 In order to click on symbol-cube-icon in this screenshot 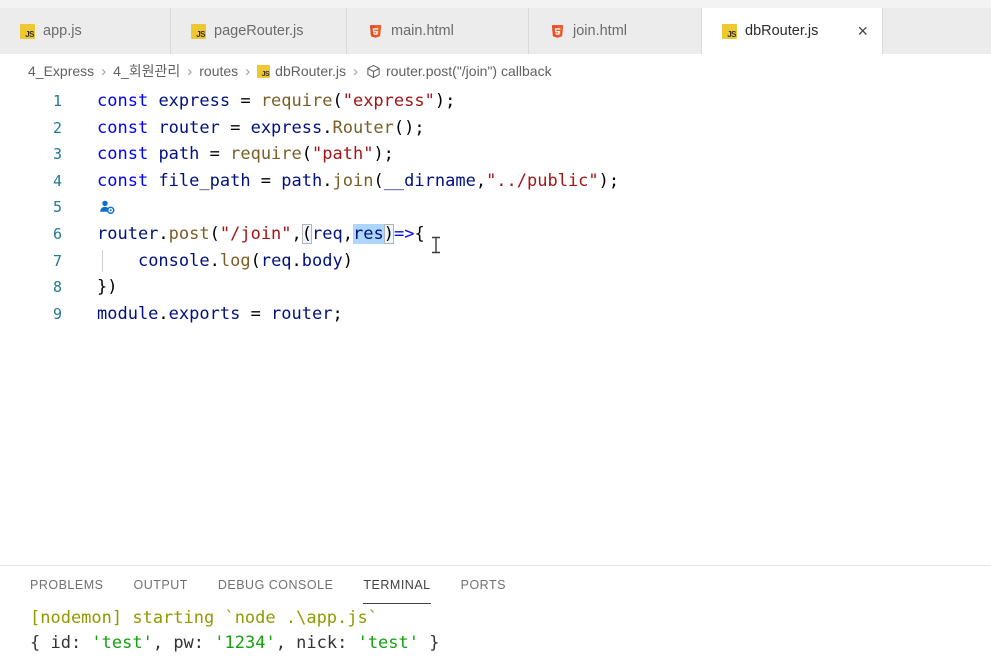, I will do `click(373, 71)`.